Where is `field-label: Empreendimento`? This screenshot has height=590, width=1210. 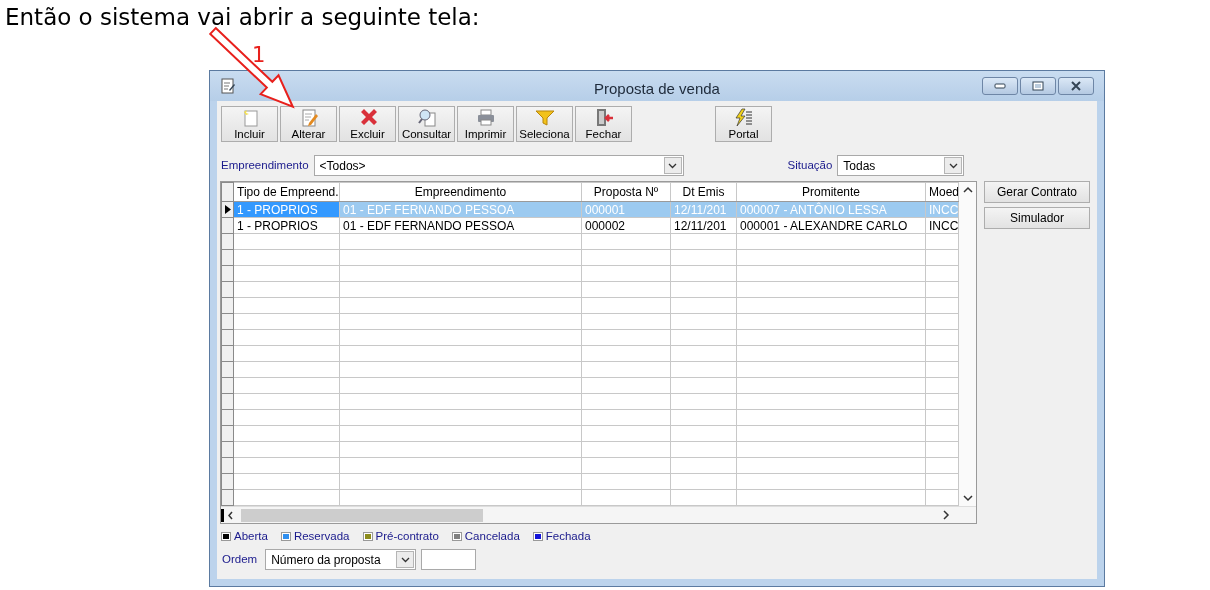
field-label: Empreendimento is located at coordinates (265, 165).